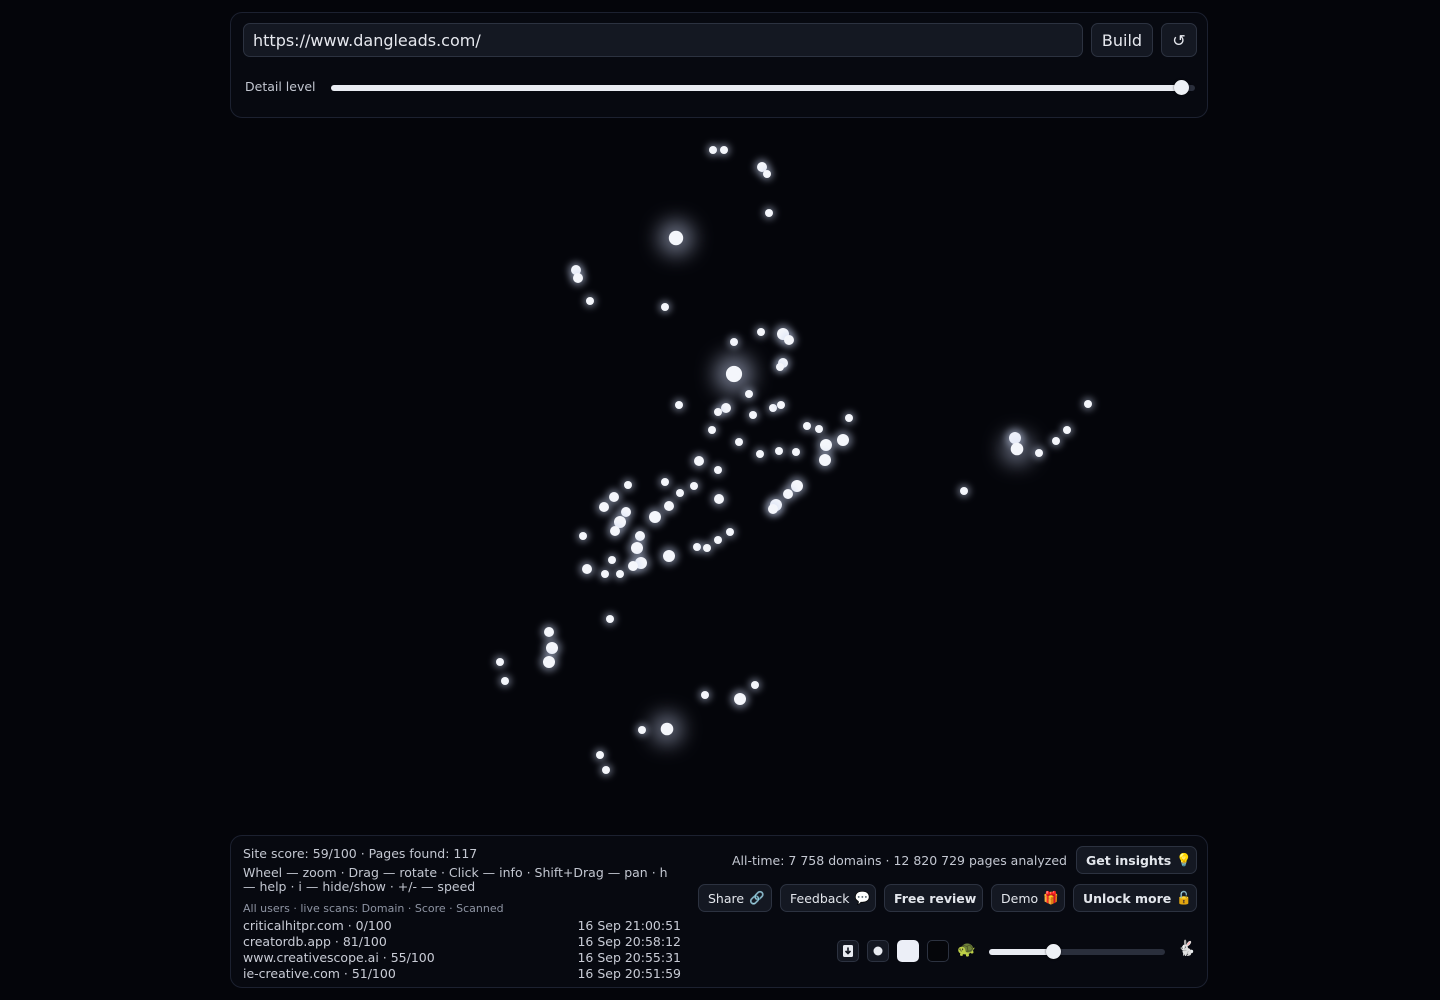 This screenshot has width=1440, height=1000. Describe the element at coordinates (938, 951) in the screenshot. I see `dark-theme-button` at that location.